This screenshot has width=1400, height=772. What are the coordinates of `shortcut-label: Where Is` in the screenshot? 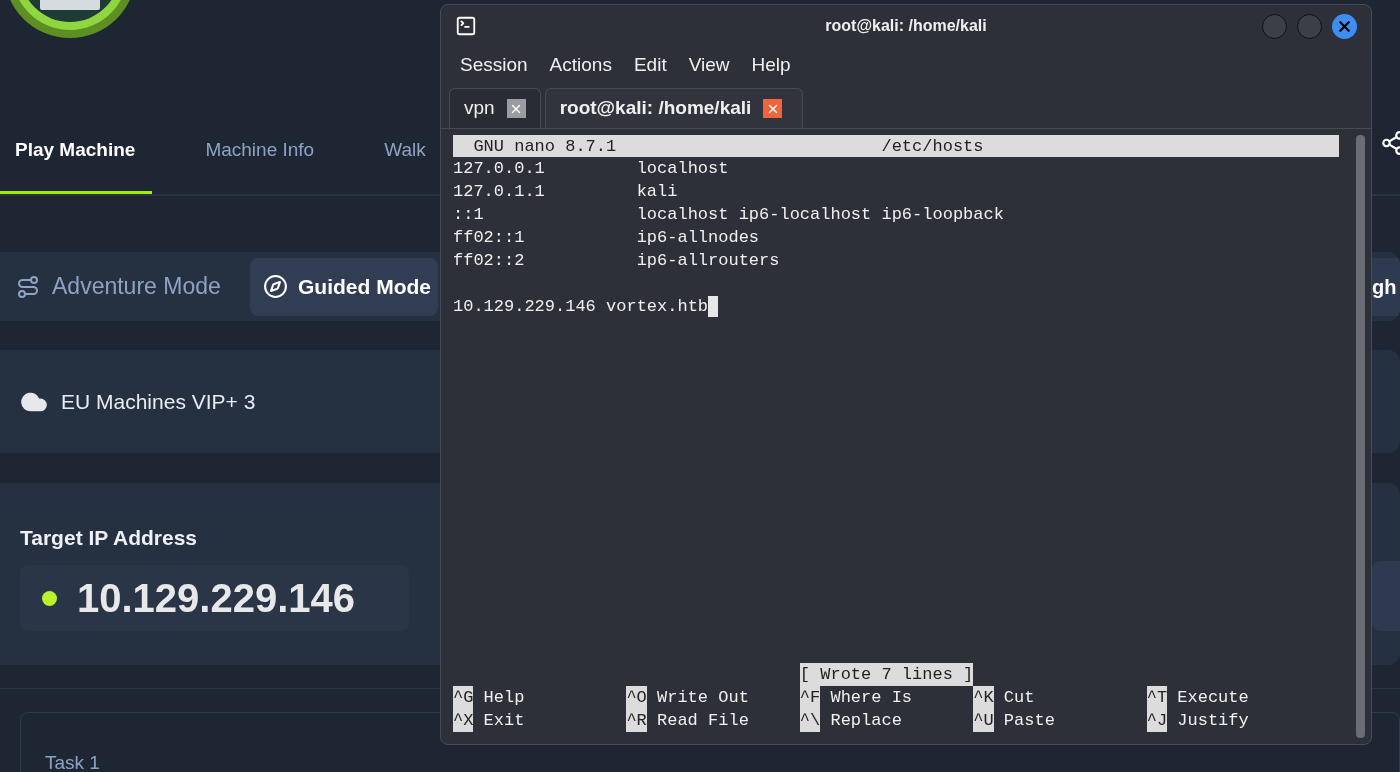 It's located at (871, 698).